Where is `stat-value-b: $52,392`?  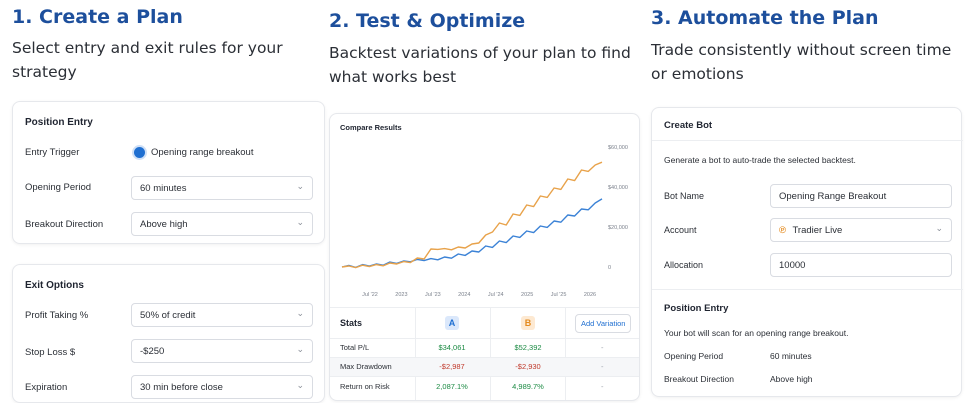 stat-value-b: $52,392 is located at coordinates (528, 347).